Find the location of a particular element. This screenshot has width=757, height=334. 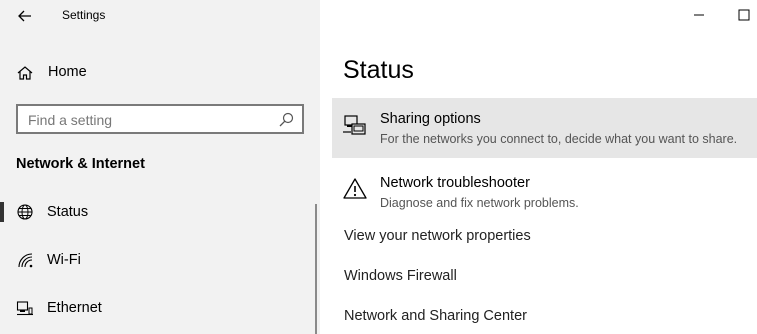

globe-icon is located at coordinates (25, 212).